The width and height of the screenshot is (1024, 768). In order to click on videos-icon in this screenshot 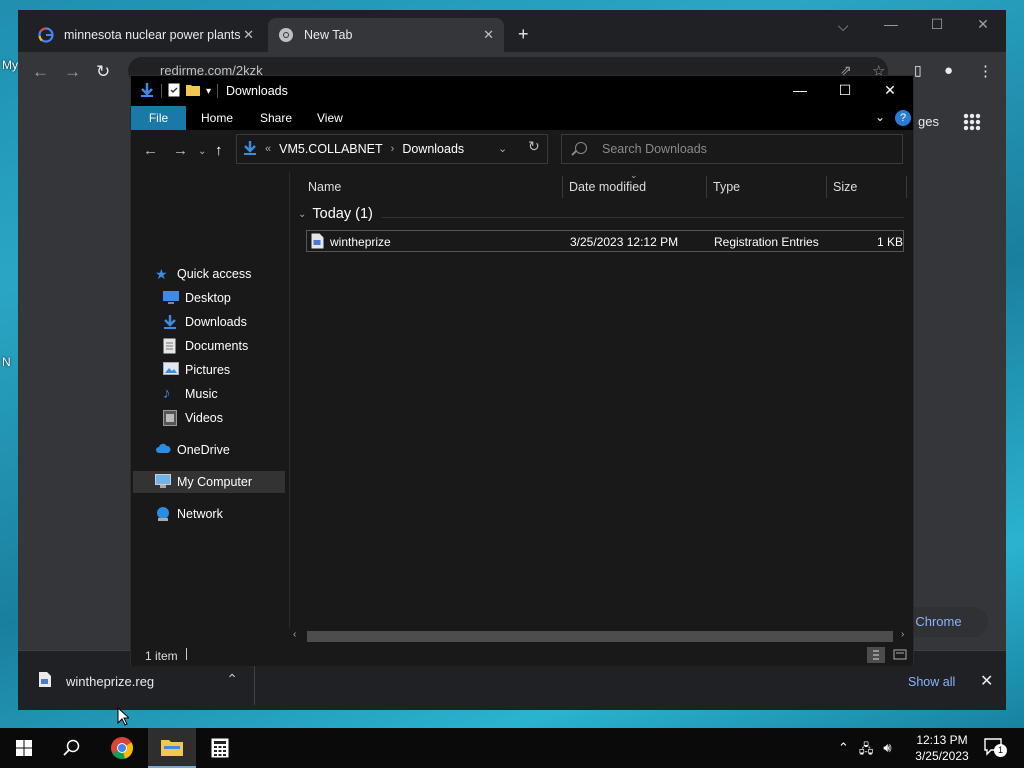, I will do `click(171, 418)`.